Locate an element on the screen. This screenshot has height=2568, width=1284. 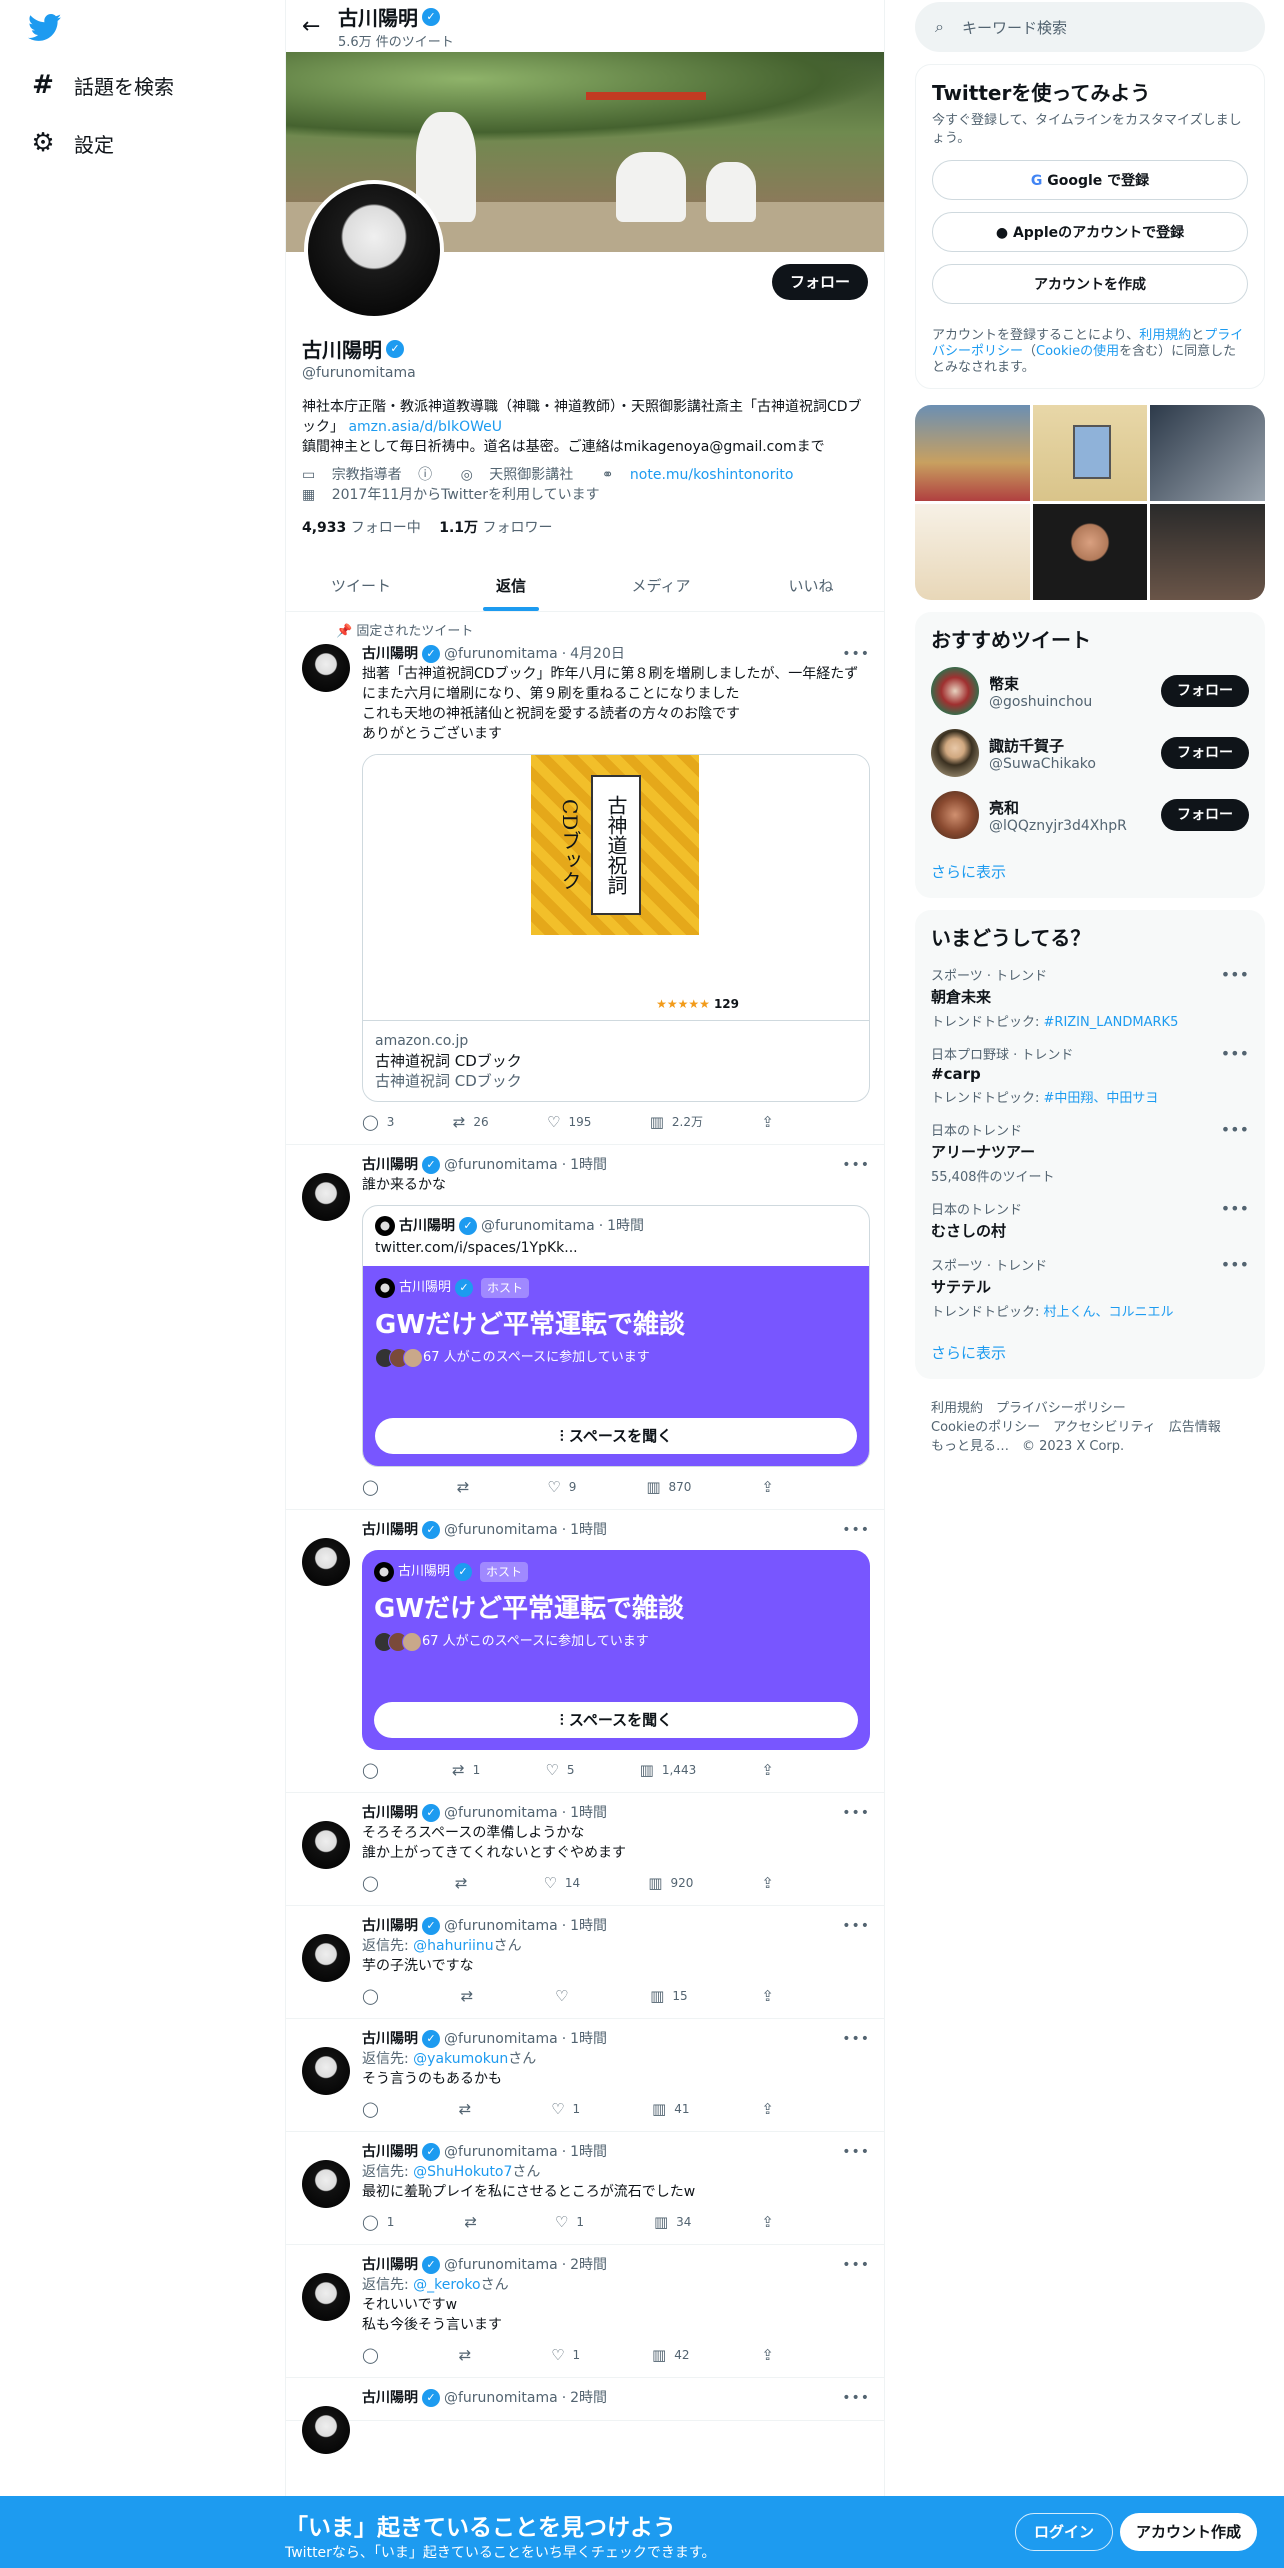
trend-item: 日本のトレンド アリーナツアー 55,408件のツイート ••• is located at coordinates (1090, 1152).